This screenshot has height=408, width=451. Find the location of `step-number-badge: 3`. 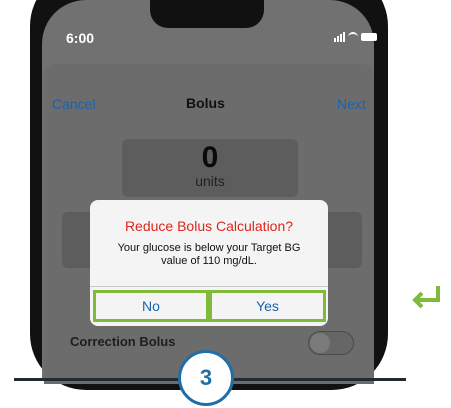

step-number-badge: 3 is located at coordinates (206, 378).